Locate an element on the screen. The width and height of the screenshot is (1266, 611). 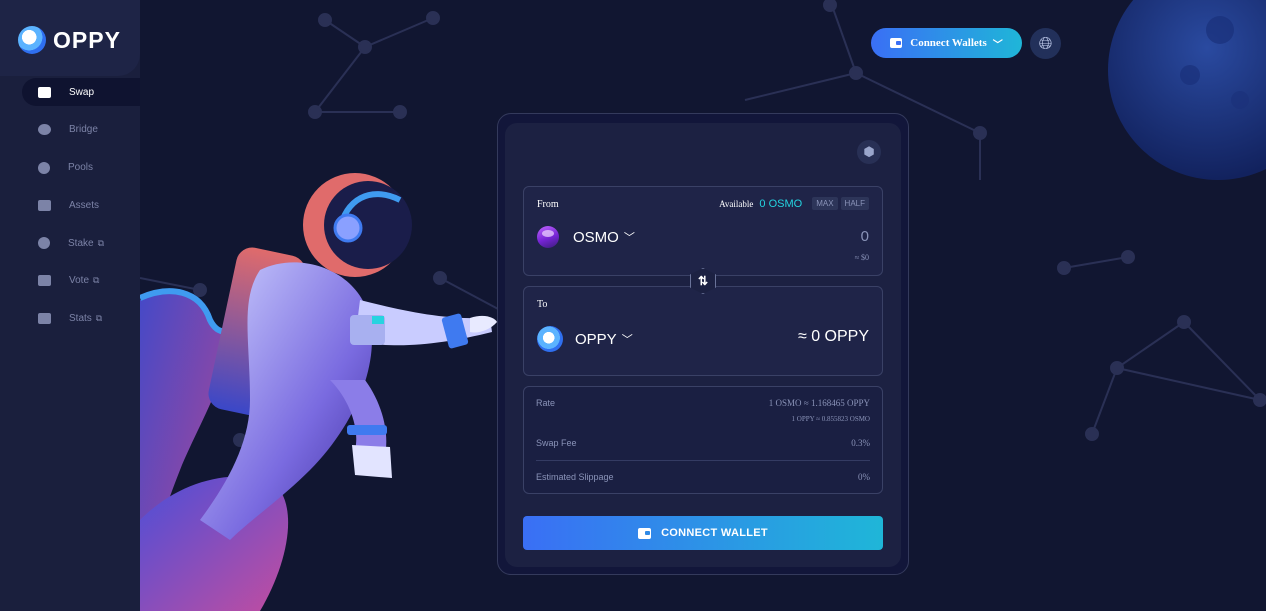
divider is located at coordinates (703, 460).